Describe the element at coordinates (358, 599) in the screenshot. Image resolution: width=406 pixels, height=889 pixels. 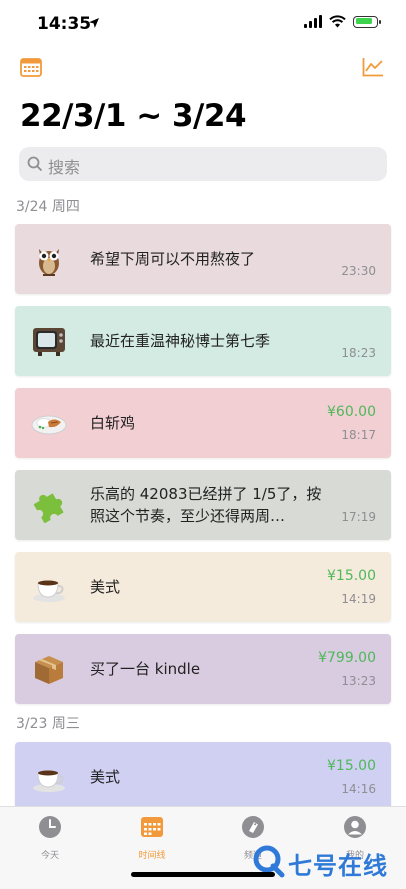
I see `entry-time: 14:19` at that location.